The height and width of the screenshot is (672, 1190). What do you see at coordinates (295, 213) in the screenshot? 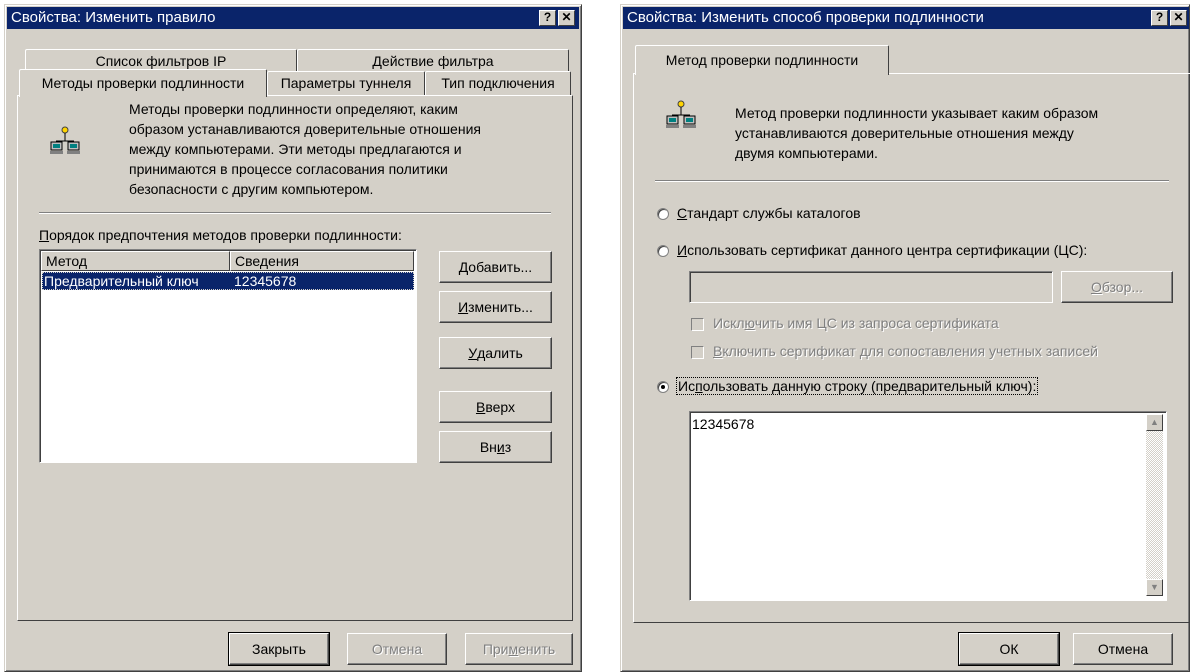
I see `left-separator` at bounding box center [295, 213].